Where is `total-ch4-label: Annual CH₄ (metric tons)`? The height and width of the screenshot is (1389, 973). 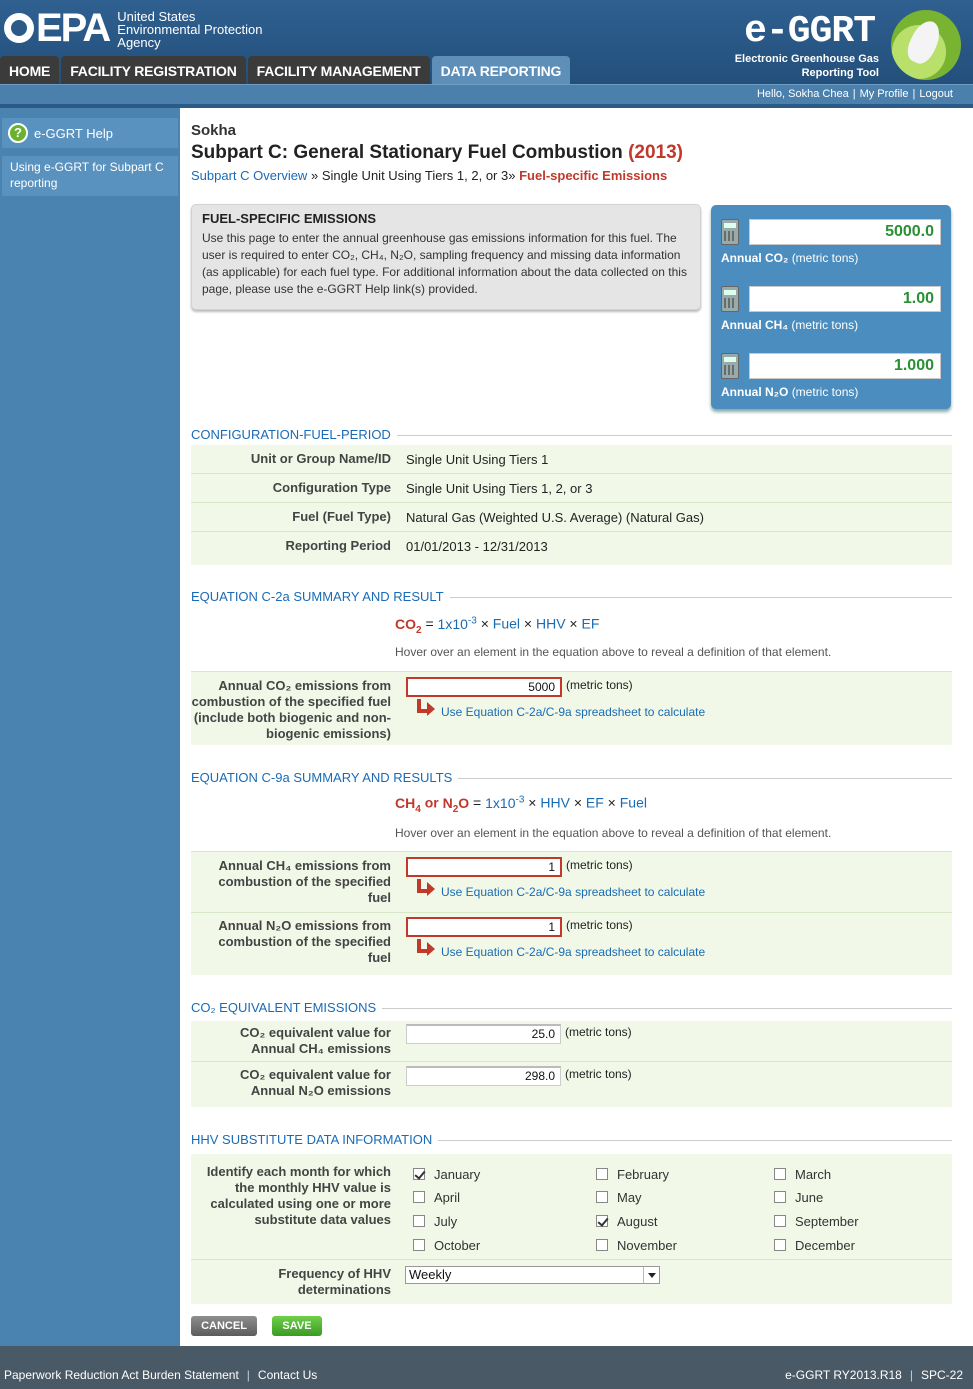 total-ch4-label: Annual CH₄ (metric tons) is located at coordinates (790, 325).